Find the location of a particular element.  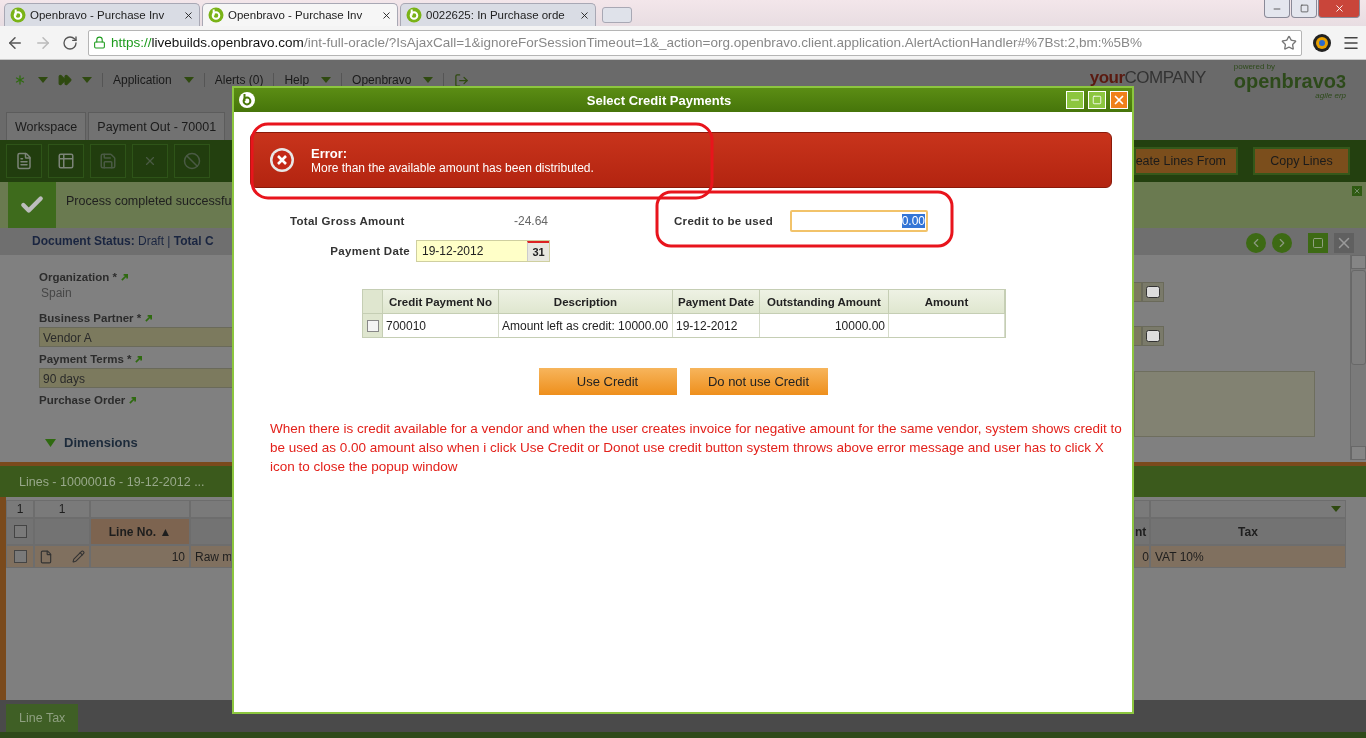

table-icon is located at coordinates (66, 161).